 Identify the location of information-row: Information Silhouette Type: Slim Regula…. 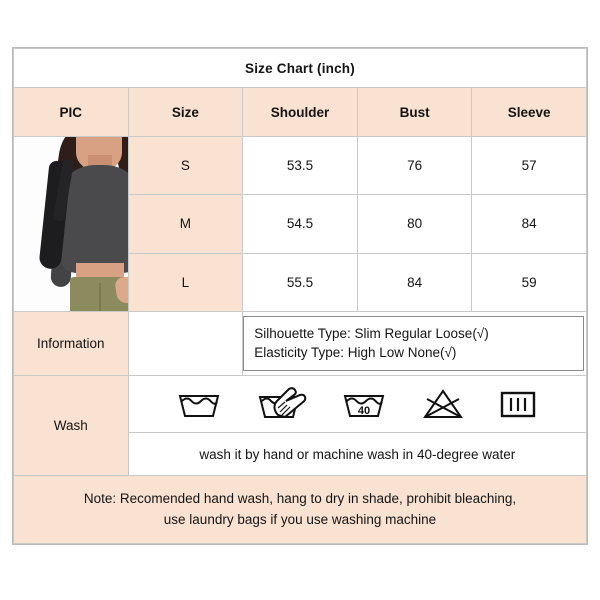
(300, 343).